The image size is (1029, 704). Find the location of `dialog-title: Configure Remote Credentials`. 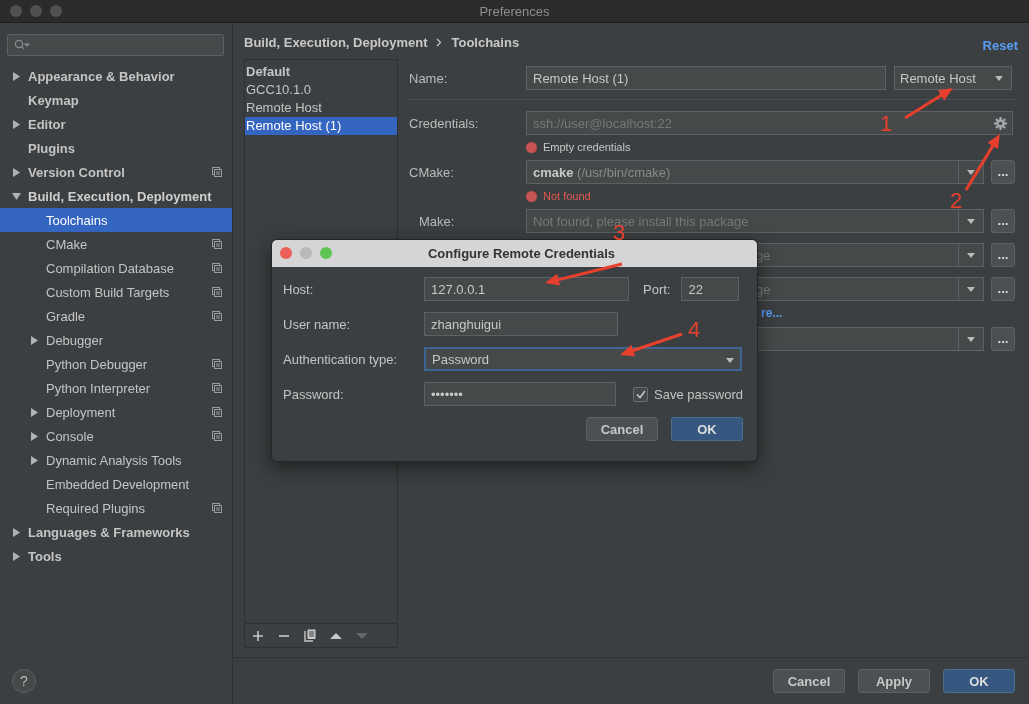

dialog-title: Configure Remote Credentials is located at coordinates (521, 253).